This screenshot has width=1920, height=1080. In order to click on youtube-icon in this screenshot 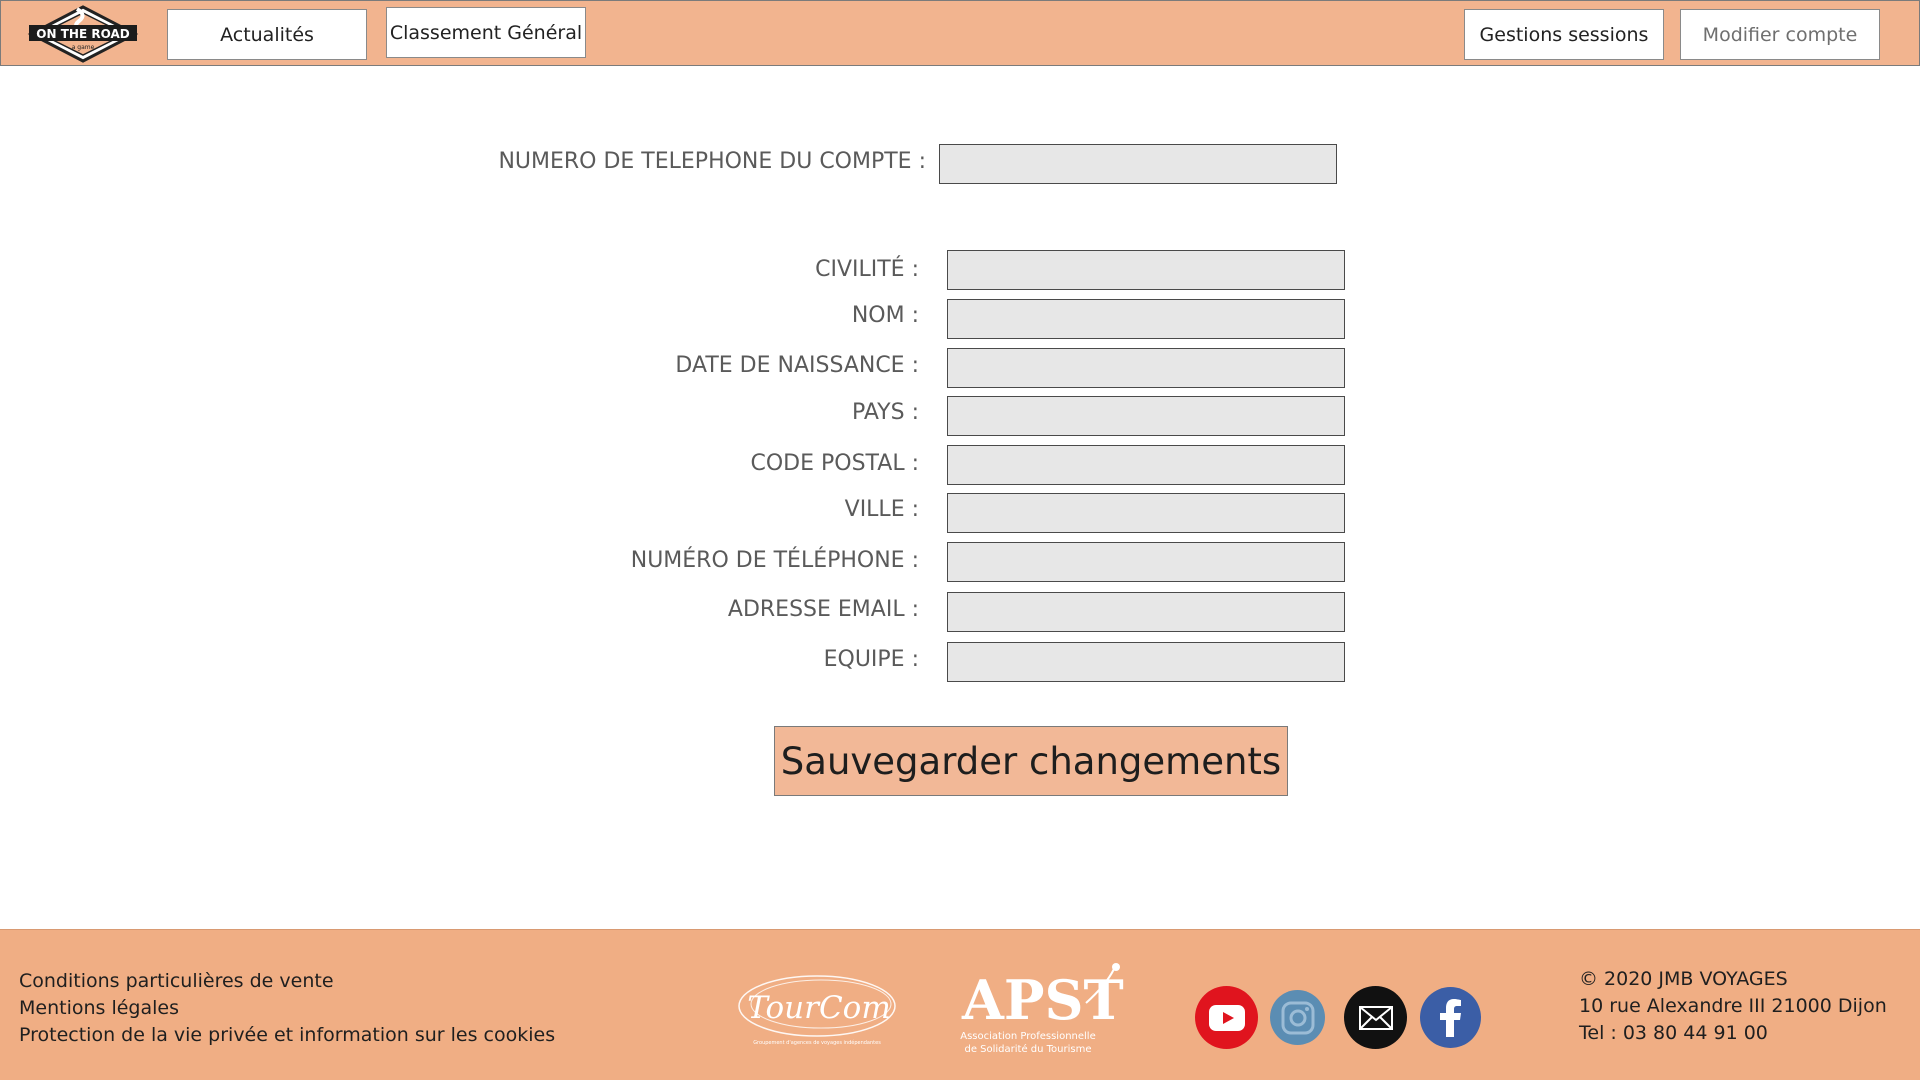, I will do `click(1226, 1017)`.